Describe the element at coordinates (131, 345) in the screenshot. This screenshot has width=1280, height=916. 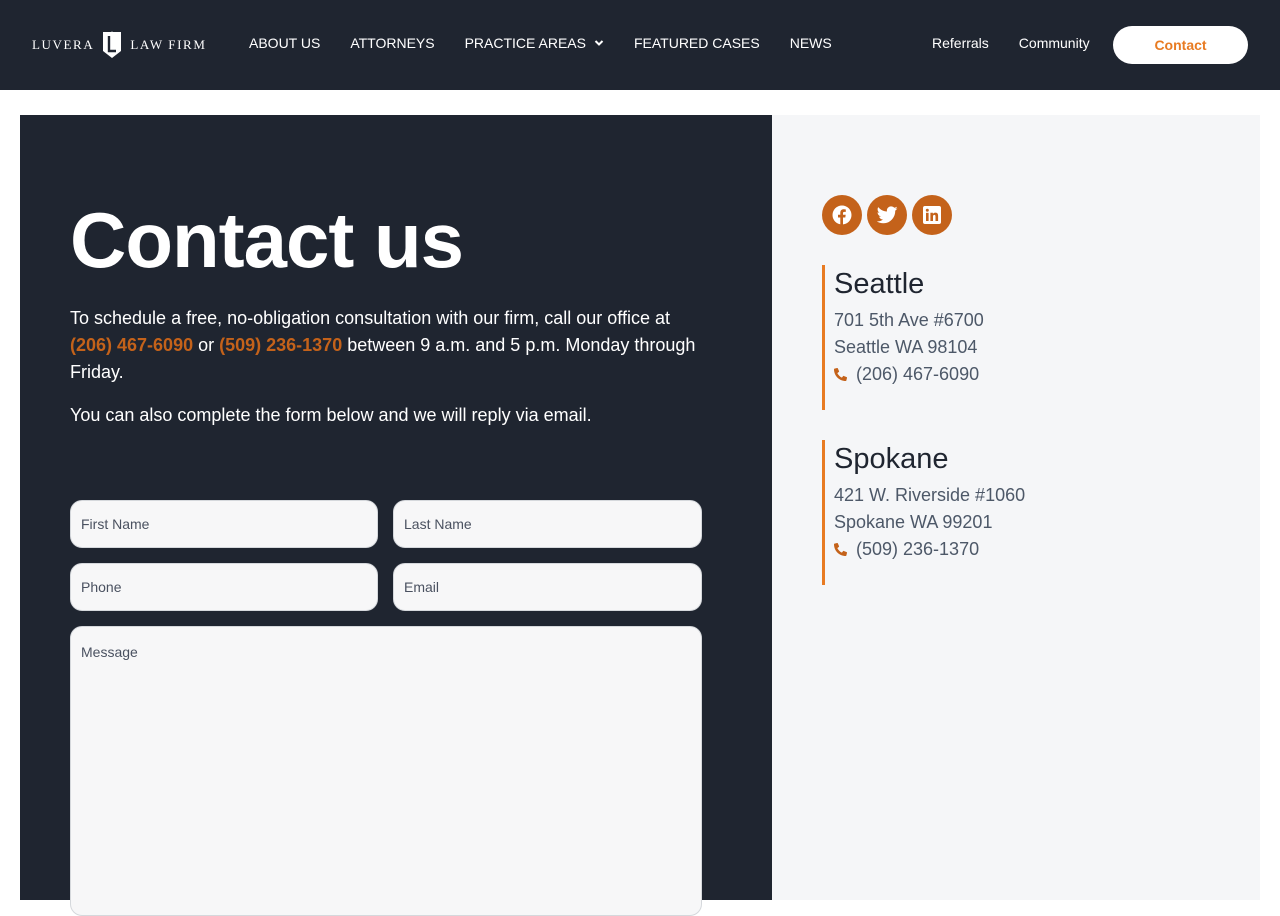
I see `phone-link-seattle: (206) 467-6090` at that location.